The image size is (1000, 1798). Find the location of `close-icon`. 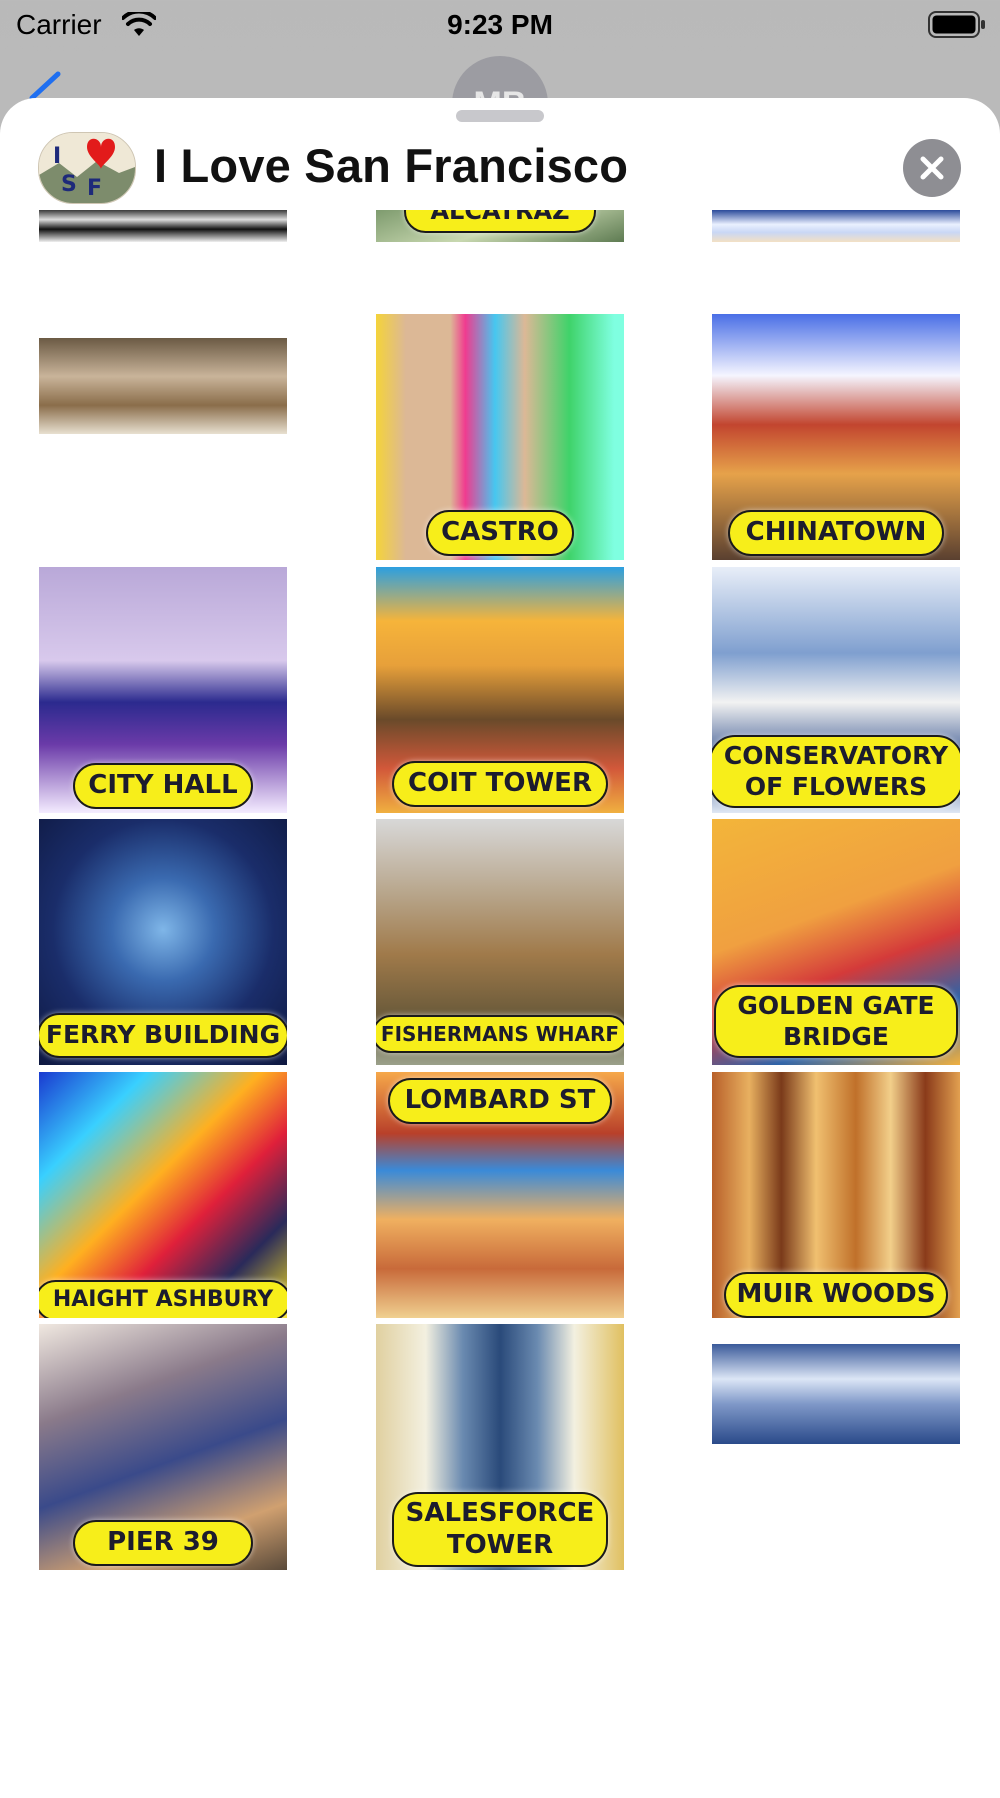

close-icon is located at coordinates (932, 168).